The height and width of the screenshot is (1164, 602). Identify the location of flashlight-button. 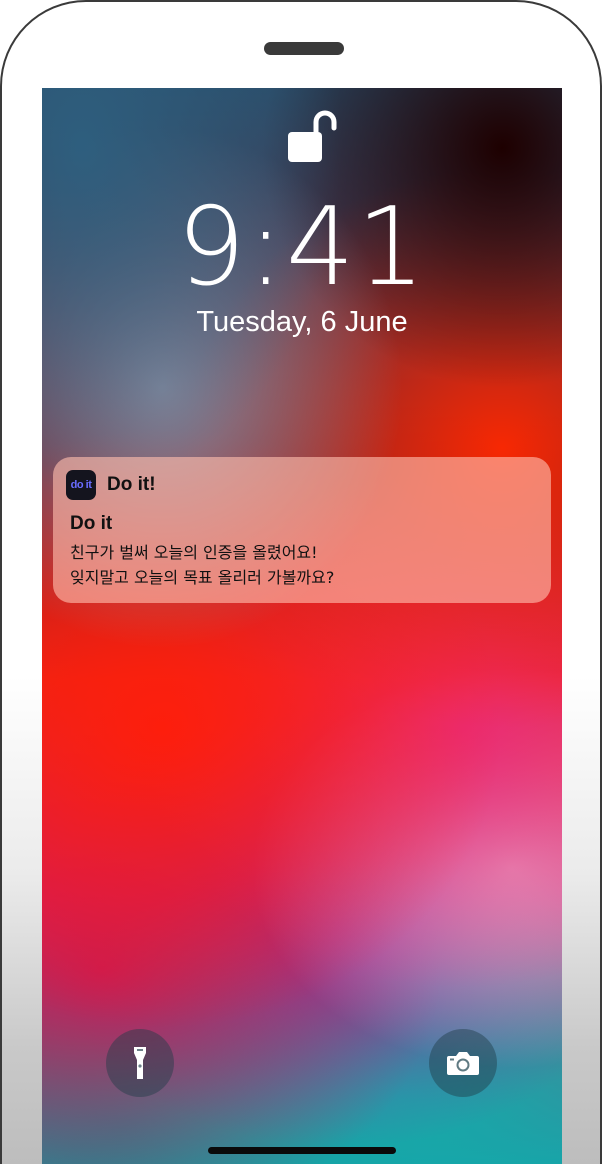
(140, 1063).